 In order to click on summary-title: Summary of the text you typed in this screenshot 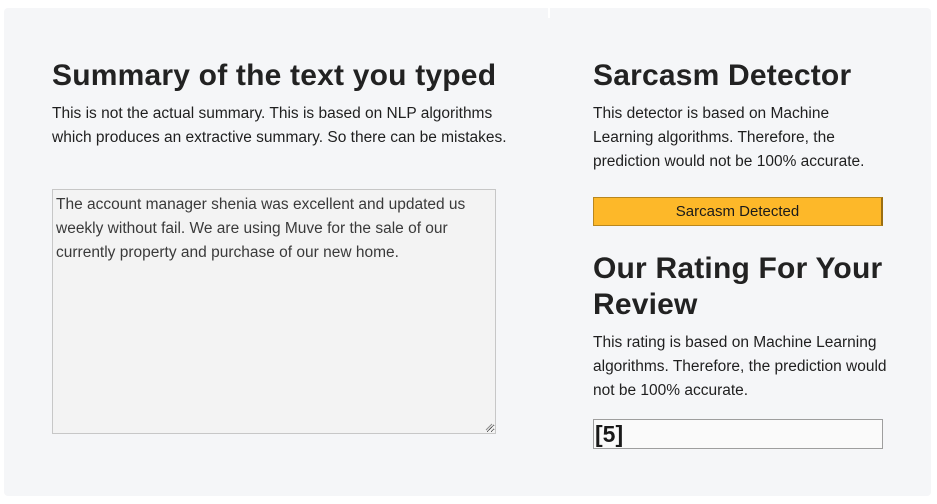, I will do `click(274, 75)`.